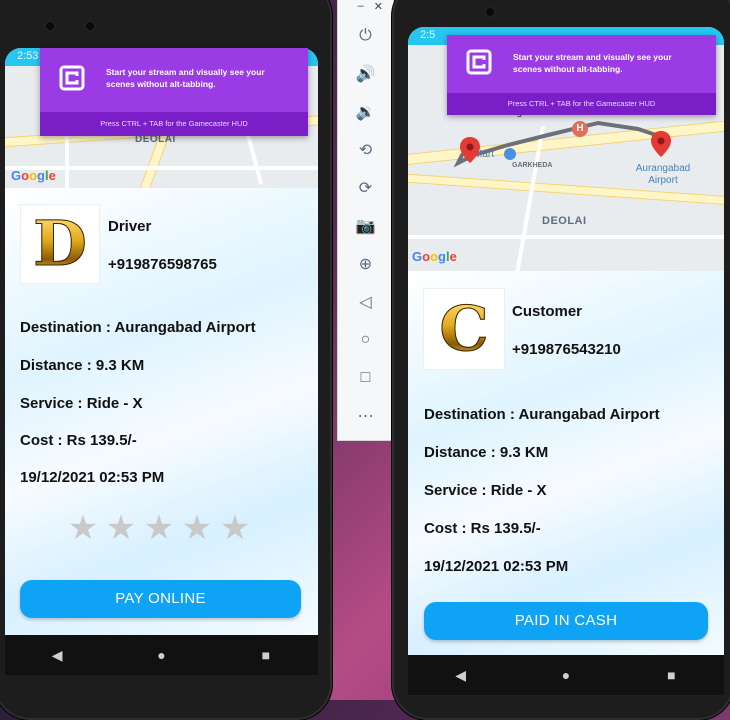 The width and height of the screenshot is (730, 720). Describe the element at coordinates (365, 378) in the screenshot. I see `overview-icon: □` at that location.